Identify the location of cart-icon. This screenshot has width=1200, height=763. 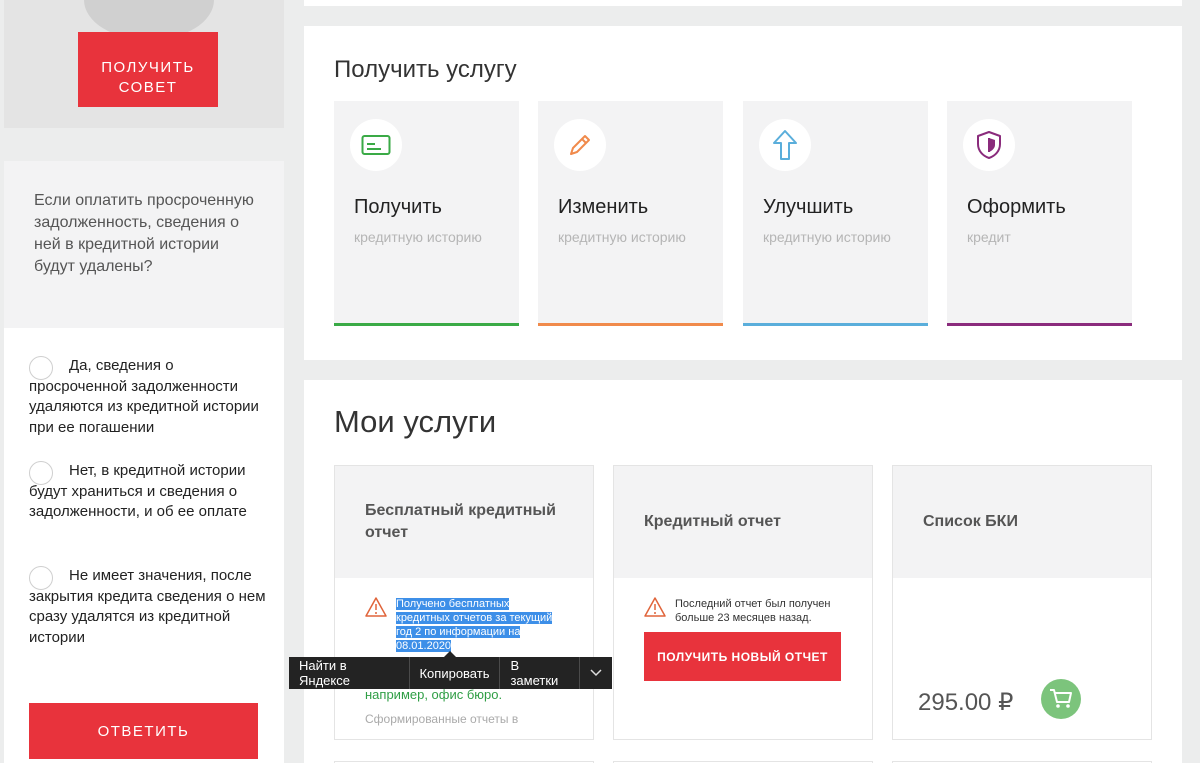
(1061, 699).